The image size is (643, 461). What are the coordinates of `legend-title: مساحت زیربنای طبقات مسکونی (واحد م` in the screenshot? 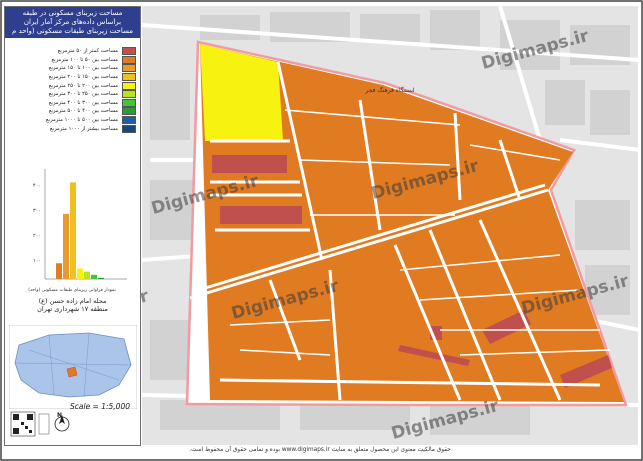 It's located at (72, 31).